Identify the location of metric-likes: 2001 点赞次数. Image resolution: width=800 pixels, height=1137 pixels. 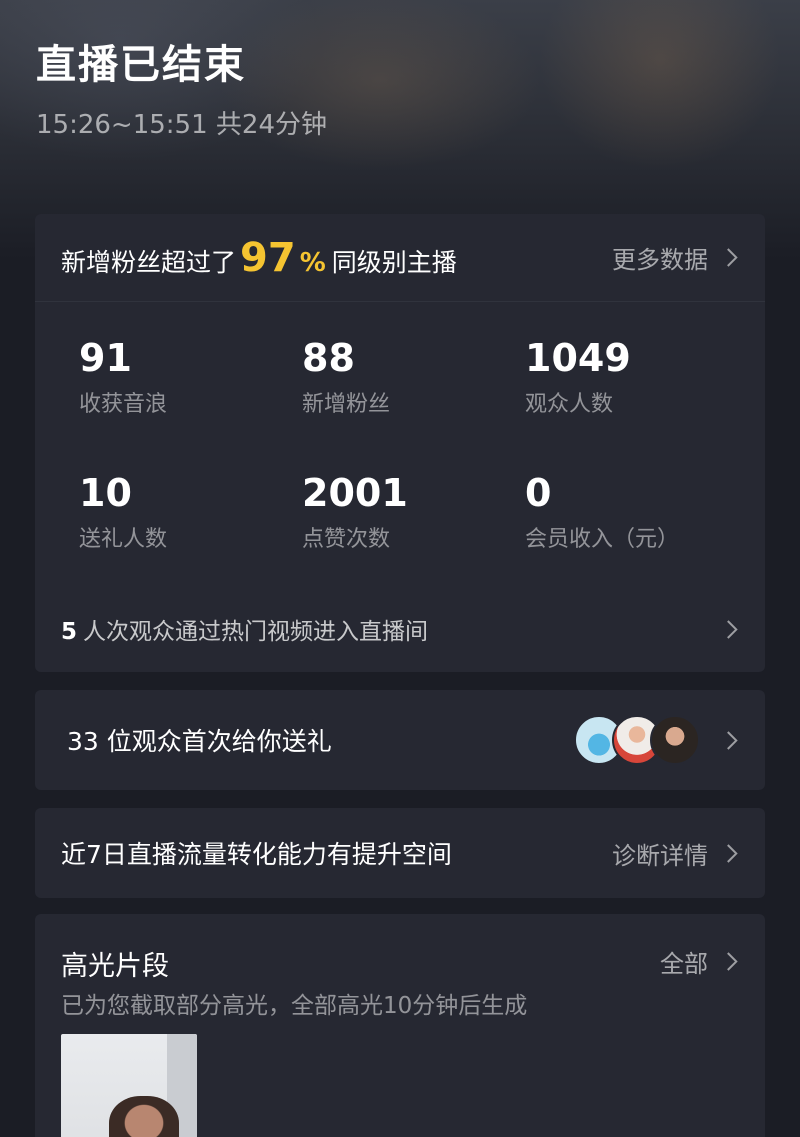
(412, 512).